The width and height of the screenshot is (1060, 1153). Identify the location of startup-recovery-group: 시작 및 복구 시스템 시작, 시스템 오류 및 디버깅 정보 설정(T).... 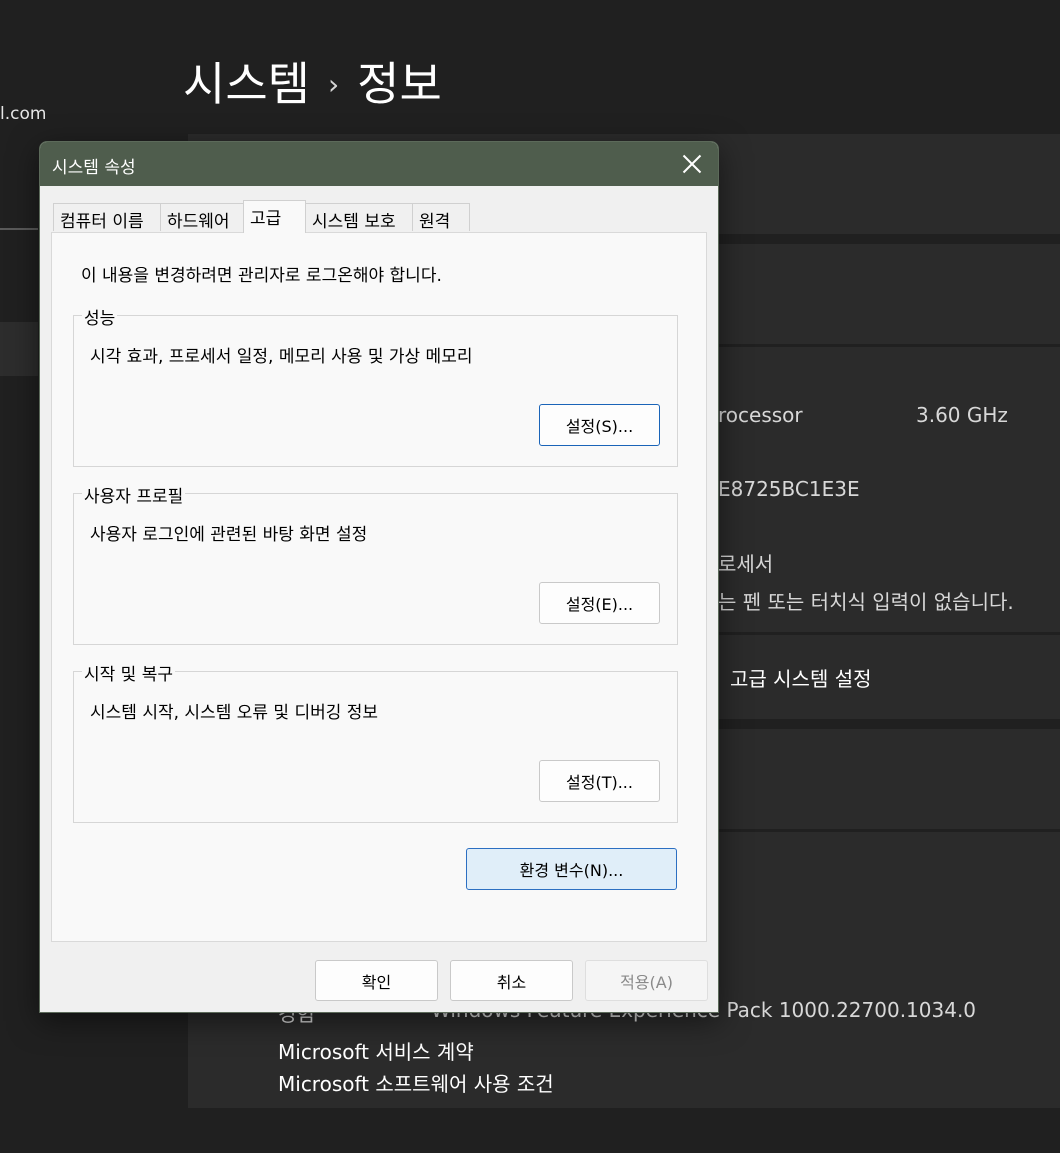
(375, 741).